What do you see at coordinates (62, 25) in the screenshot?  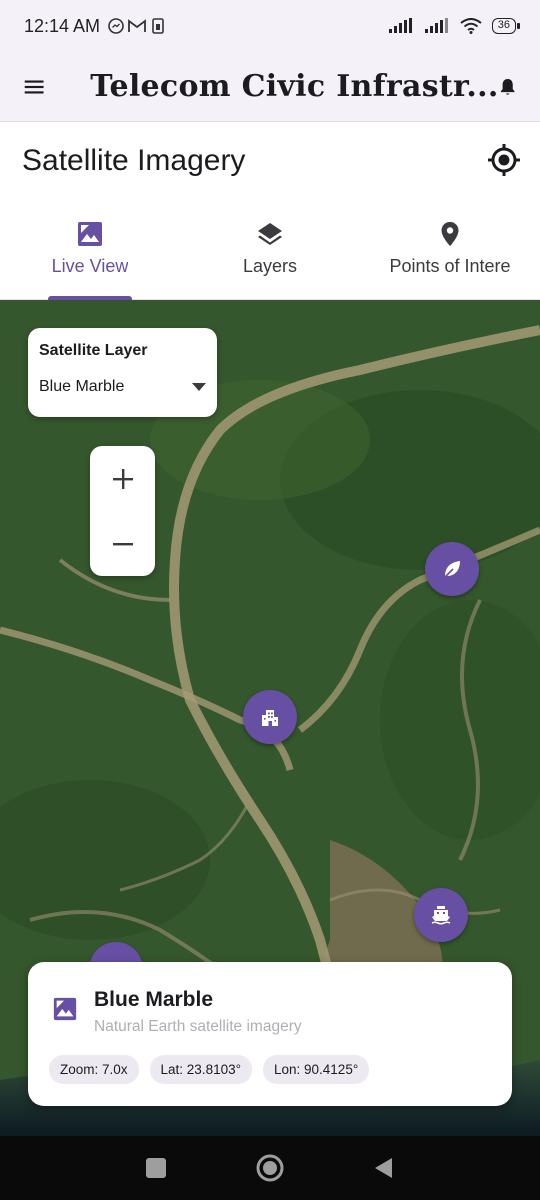 I see `status-time: 12:14 AM` at bounding box center [62, 25].